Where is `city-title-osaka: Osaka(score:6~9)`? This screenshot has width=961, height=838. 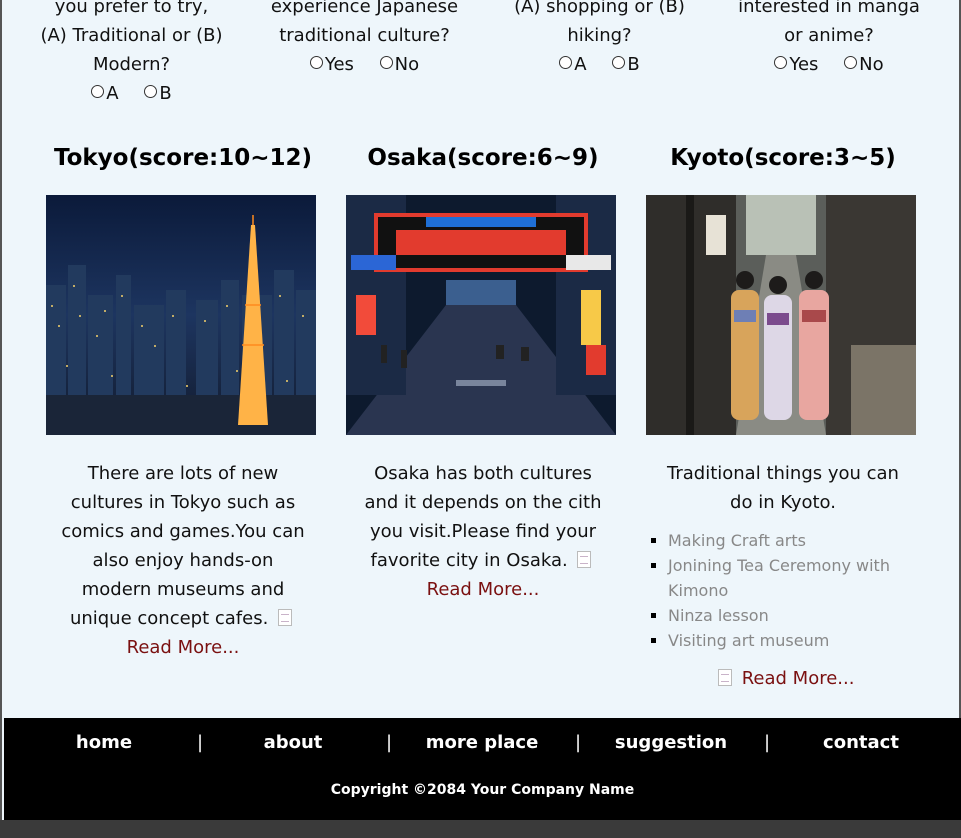
city-title-osaka: Osaka(score:6~9) is located at coordinates (483, 158).